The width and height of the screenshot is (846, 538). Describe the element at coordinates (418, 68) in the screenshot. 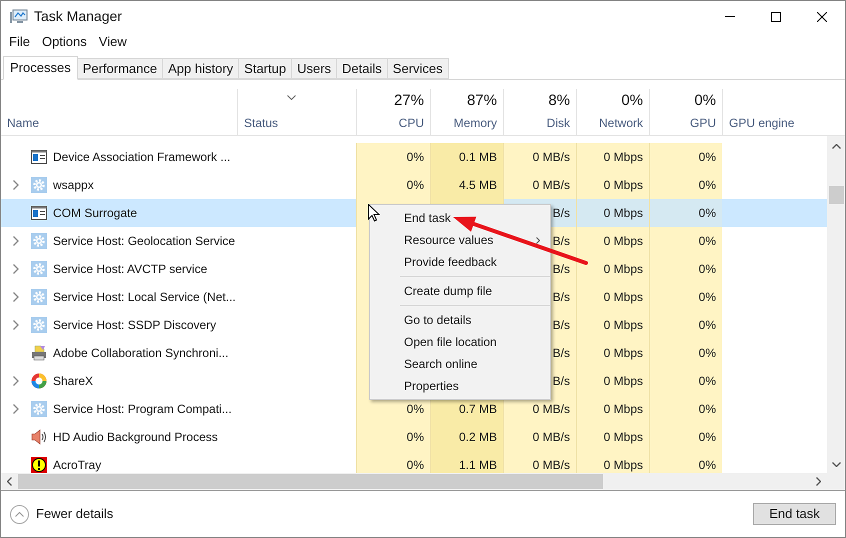

I see `tab: Services` at that location.